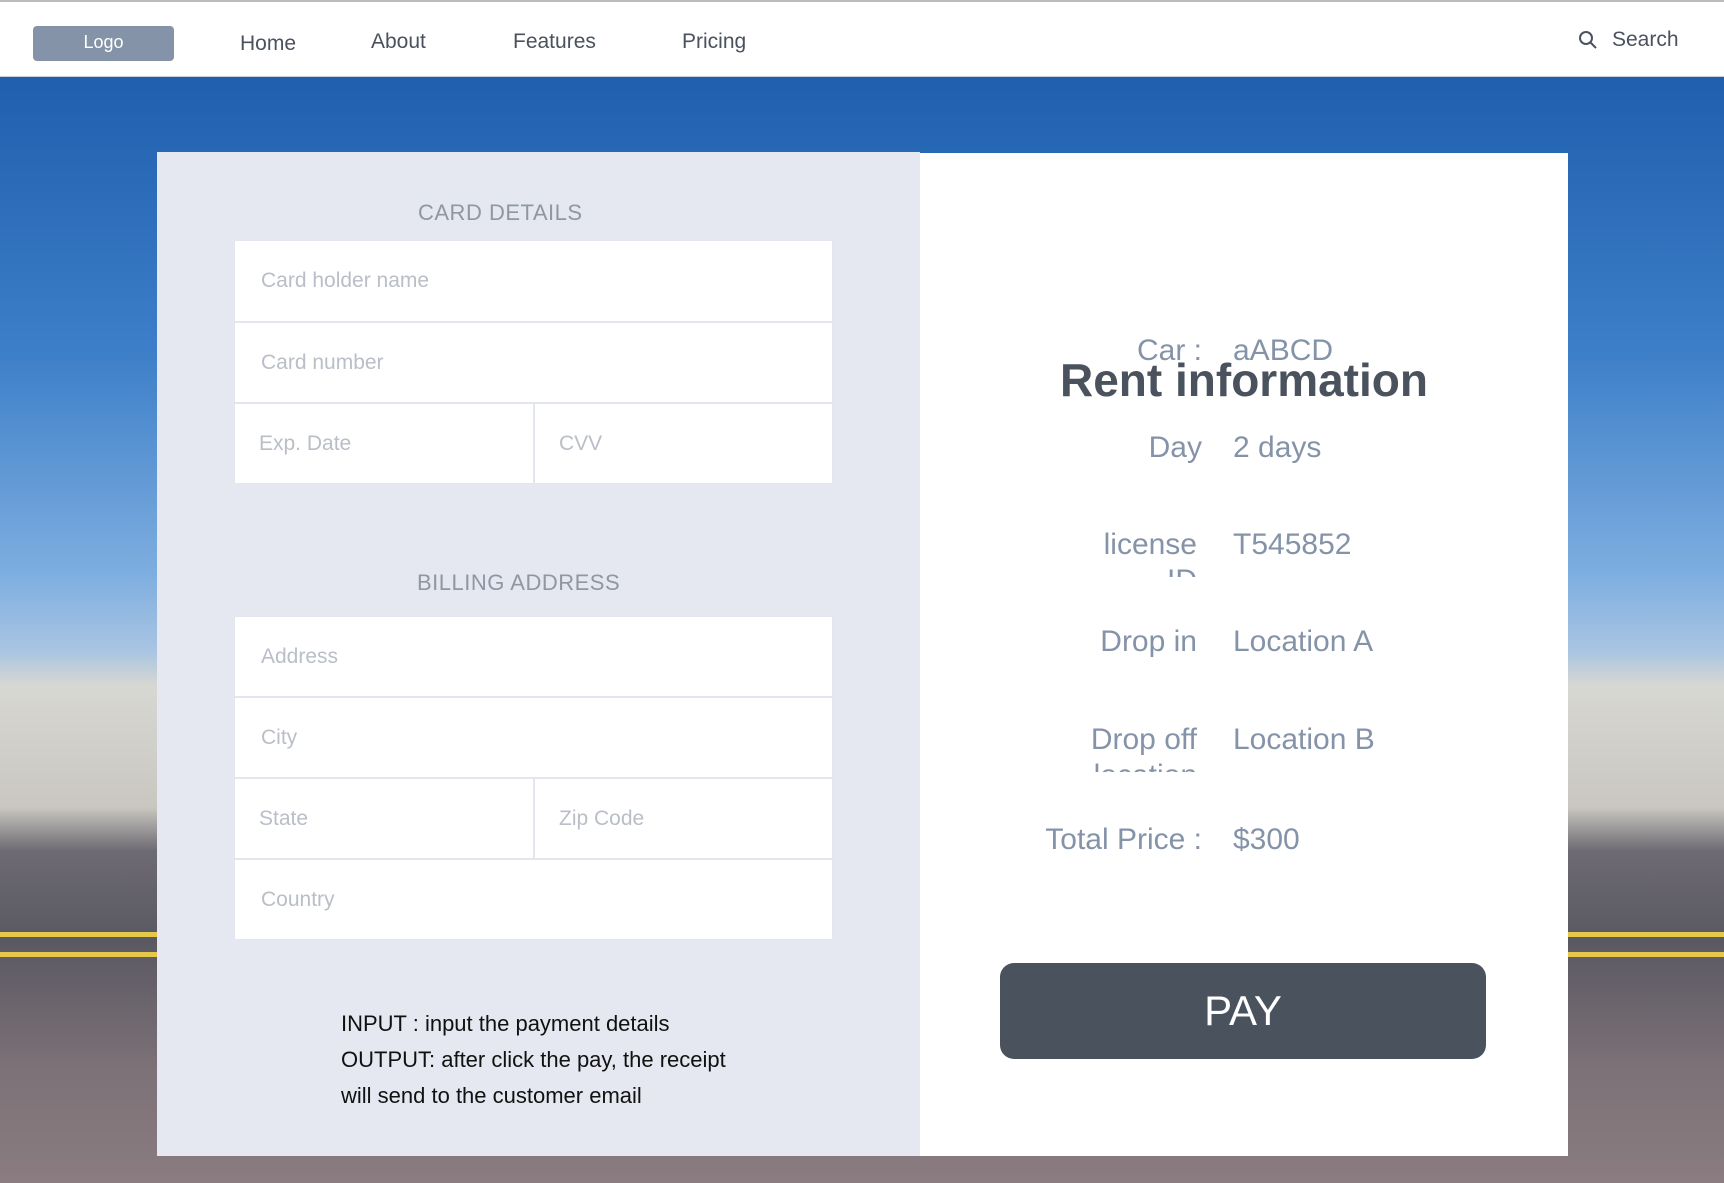  What do you see at coordinates (554, 42) in the screenshot?
I see `nav-features: Features` at bounding box center [554, 42].